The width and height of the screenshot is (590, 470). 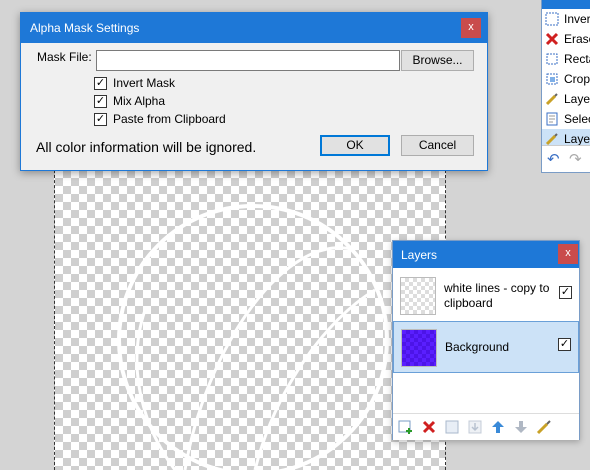 I want to click on mask-file-input, so click(x=248, y=60).